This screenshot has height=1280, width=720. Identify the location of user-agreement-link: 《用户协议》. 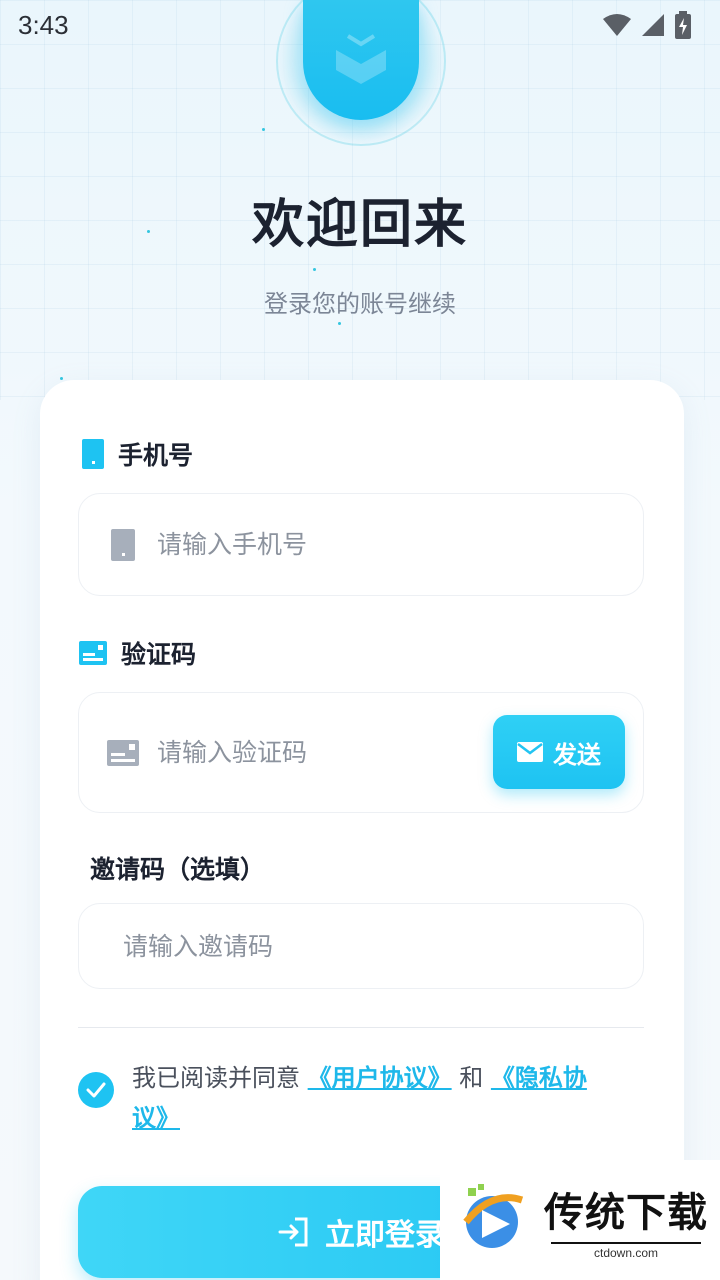
(380, 1078).